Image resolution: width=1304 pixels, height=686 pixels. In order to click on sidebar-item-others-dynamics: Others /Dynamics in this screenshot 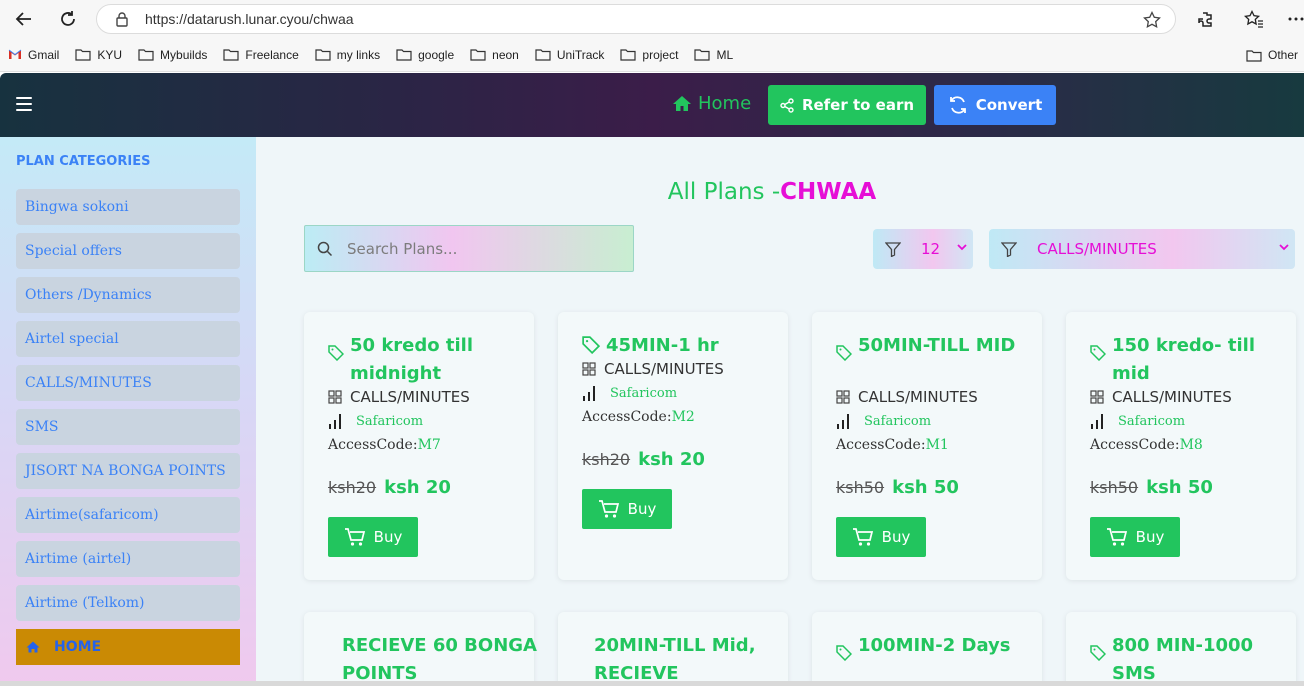, I will do `click(128, 295)`.